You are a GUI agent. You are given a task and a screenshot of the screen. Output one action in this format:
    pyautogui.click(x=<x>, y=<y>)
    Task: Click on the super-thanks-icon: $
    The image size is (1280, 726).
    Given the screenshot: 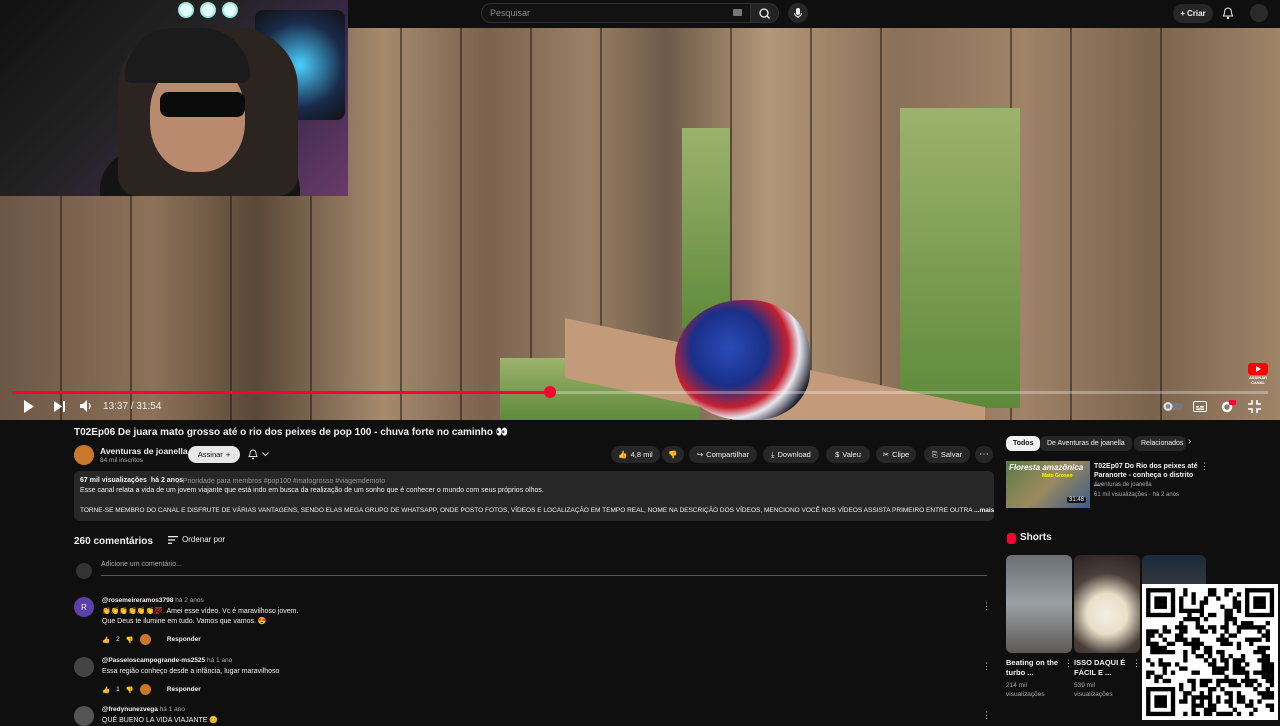 What is the action you would take?
    pyautogui.click(x=837, y=454)
    